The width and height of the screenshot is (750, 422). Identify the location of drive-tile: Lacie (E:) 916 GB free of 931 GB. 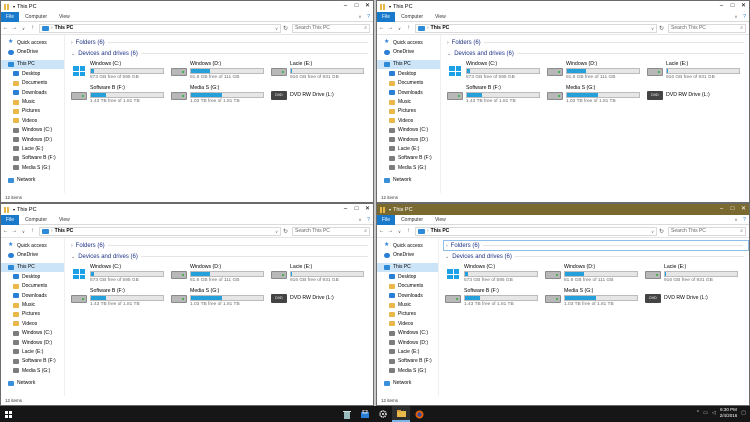
(321, 274).